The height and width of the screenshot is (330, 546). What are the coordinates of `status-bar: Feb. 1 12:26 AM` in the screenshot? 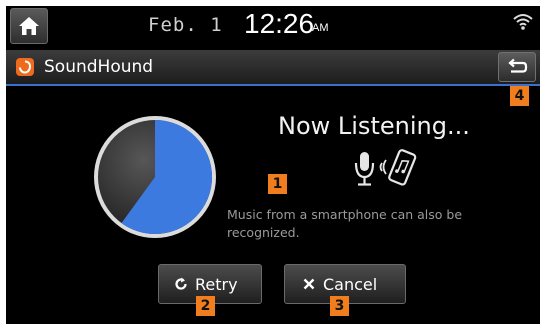 It's located at (273, 28).